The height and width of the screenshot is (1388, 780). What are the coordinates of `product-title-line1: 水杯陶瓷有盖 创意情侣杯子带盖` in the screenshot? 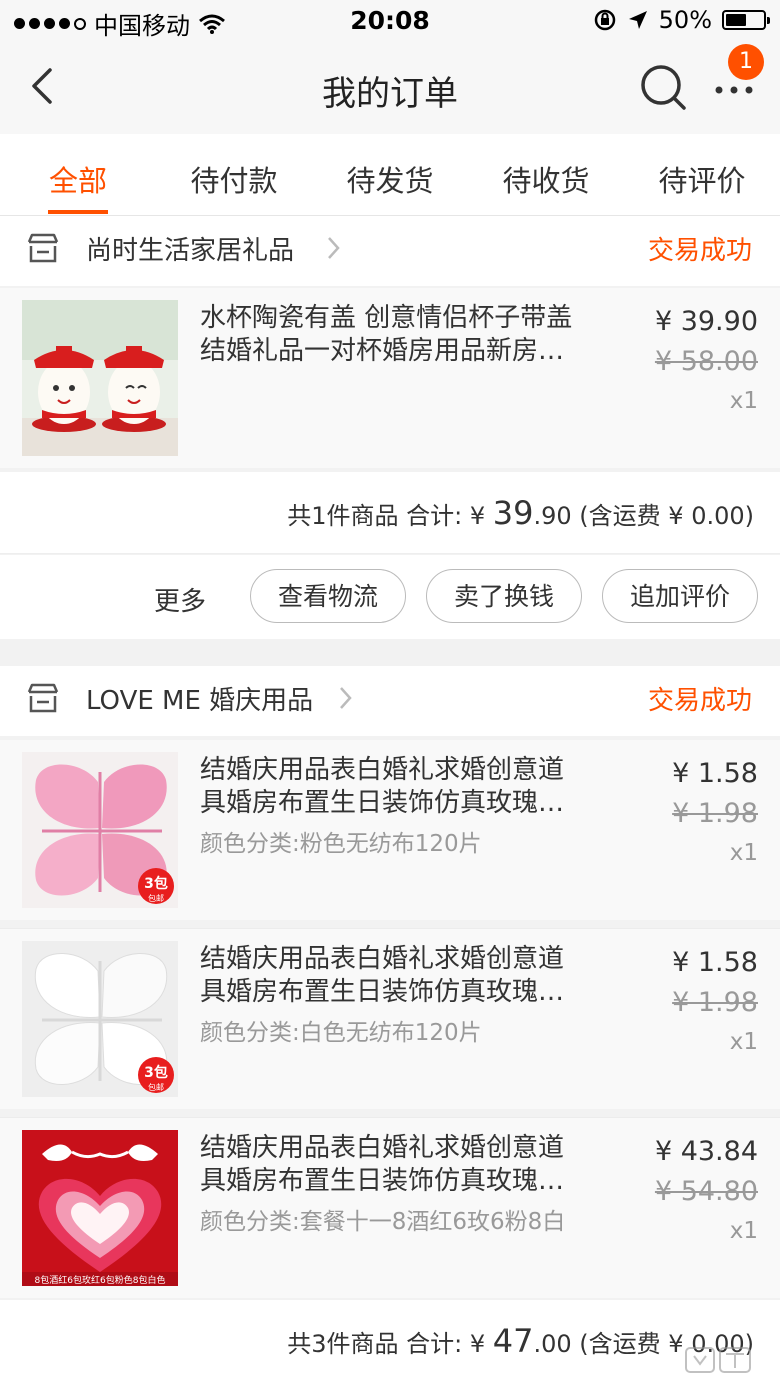 It's located at (386, 318).